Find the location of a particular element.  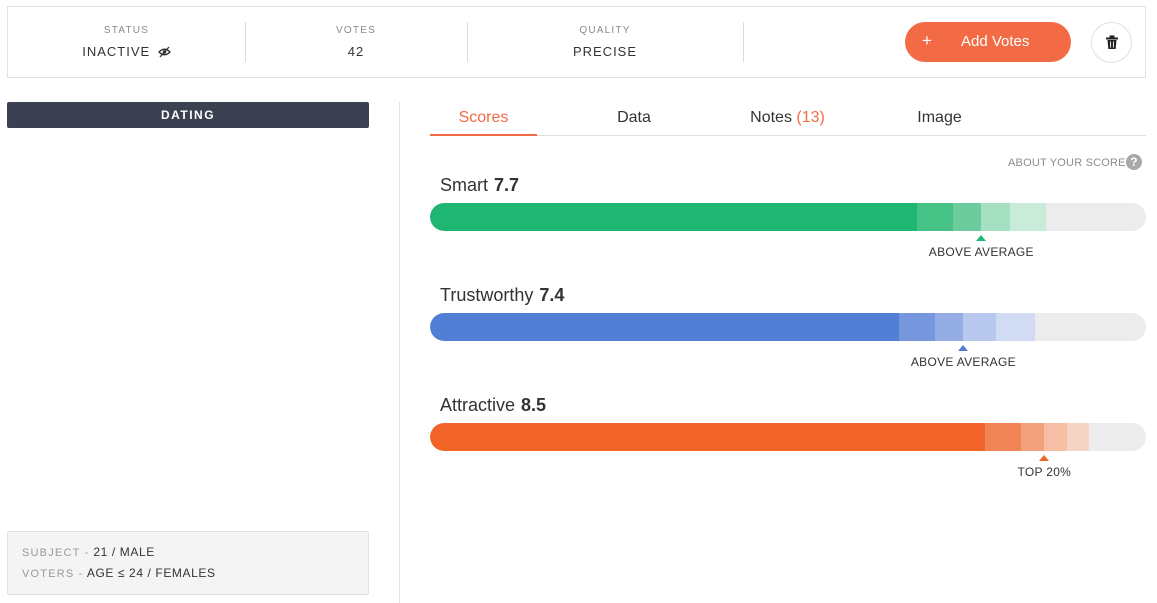

voters-row: VOTERS - AGE ≤ 24 / FEMALES is located at coordinates (119, 573).